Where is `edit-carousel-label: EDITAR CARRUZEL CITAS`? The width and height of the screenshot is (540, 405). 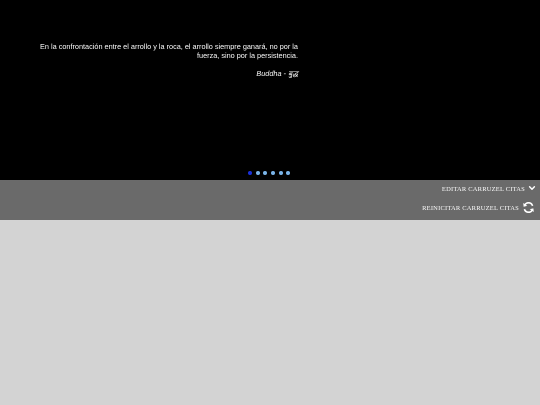 edit-carousel-label: EDITAR CARRUZEL CITAS is located at coordinates (483, 189).